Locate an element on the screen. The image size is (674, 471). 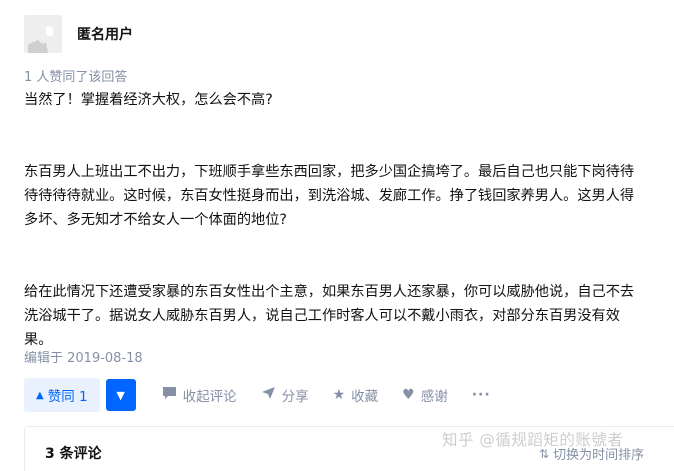
anonymous-avatar is located at coordinates (43, 34).